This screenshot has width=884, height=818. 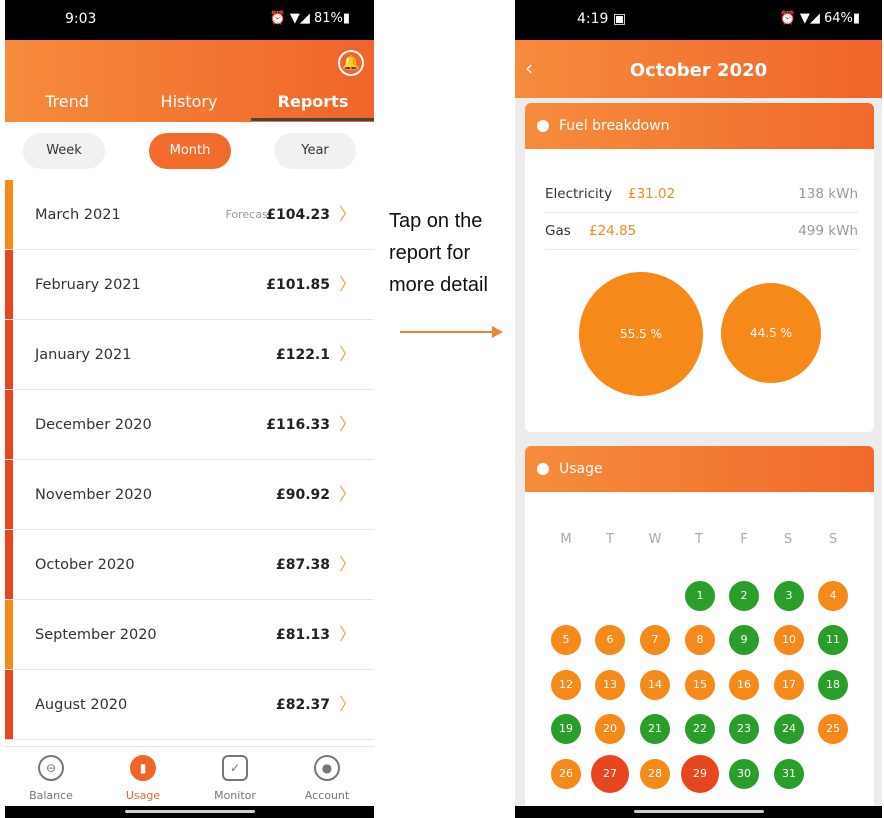 I want to click on calendar-day: 20, so click(x=610, y=729).